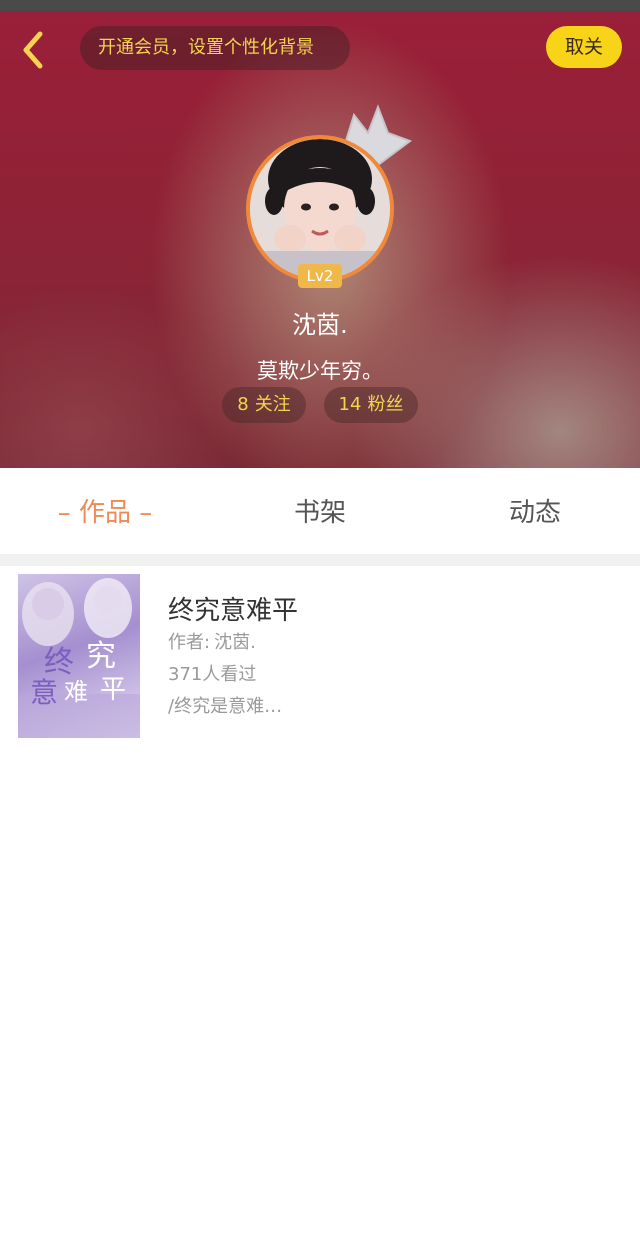 The width and height of the screenshot is (640, 1237). What do you see at coordinates (350, 404) in the screenshot?
I see `fans-count: 14` at bounding box center [350, 404].